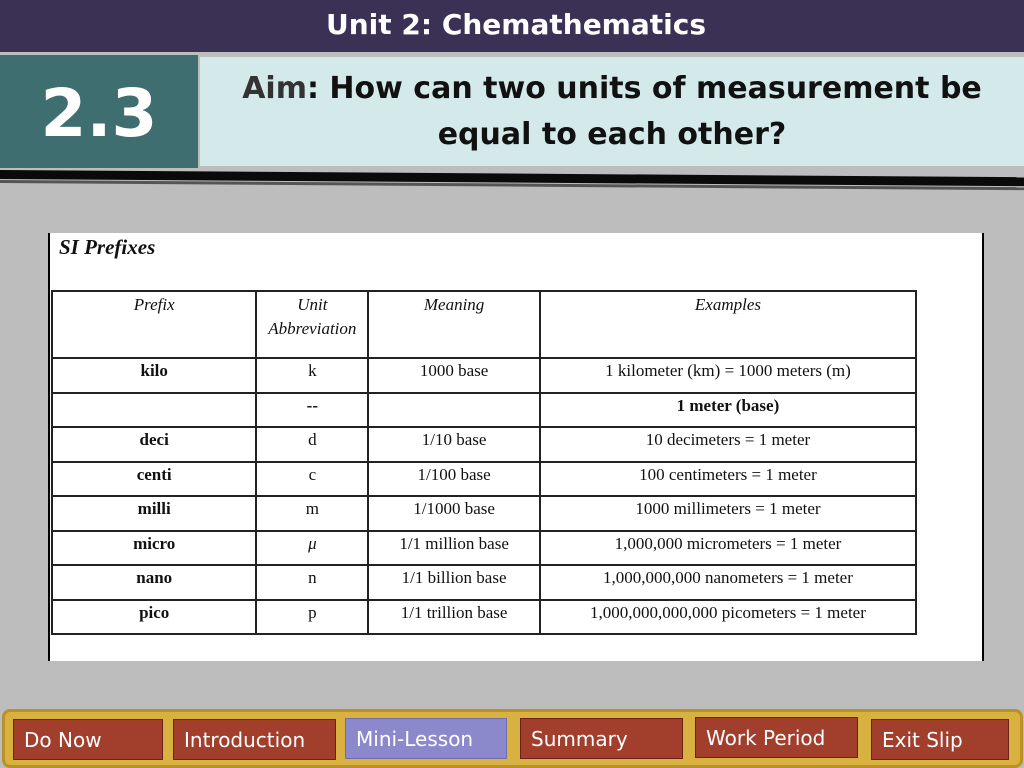 The height and width of the screenshot is (768, 1024). What do you see at coordinates (766, 737) in the screenshot?
I see `nav-label: Work Period` at bounding box center [766, 737].